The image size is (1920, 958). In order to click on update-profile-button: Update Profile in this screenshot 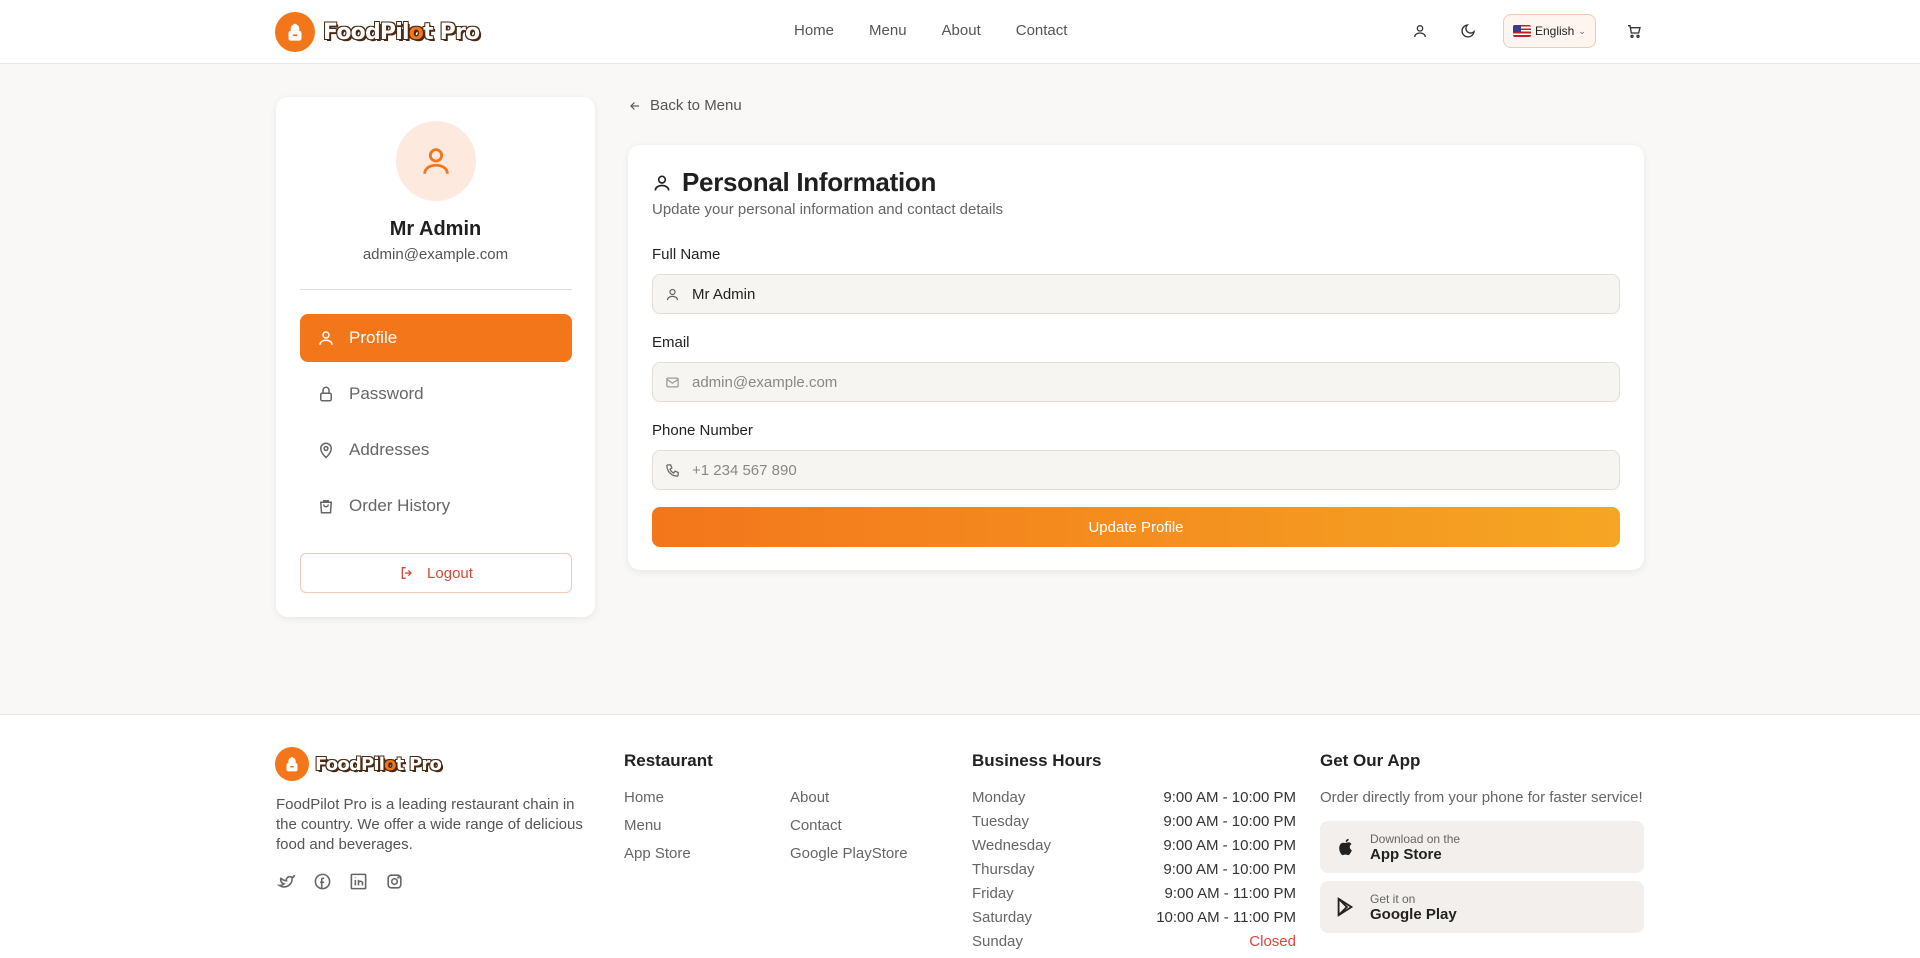, I will do `click(1136, 527)`.